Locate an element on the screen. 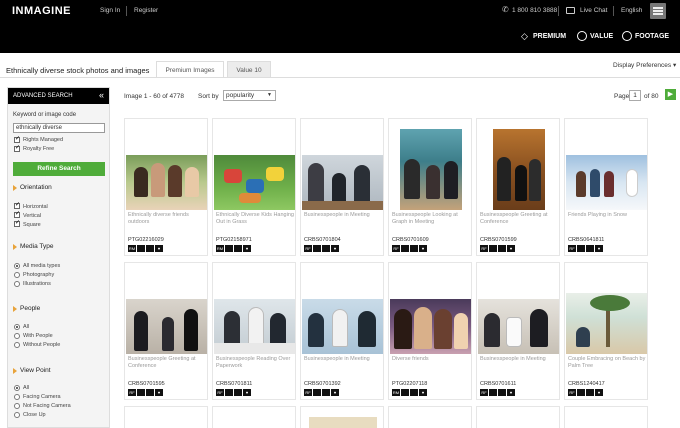  page-input: 1 is located at coordinates (635, 95).